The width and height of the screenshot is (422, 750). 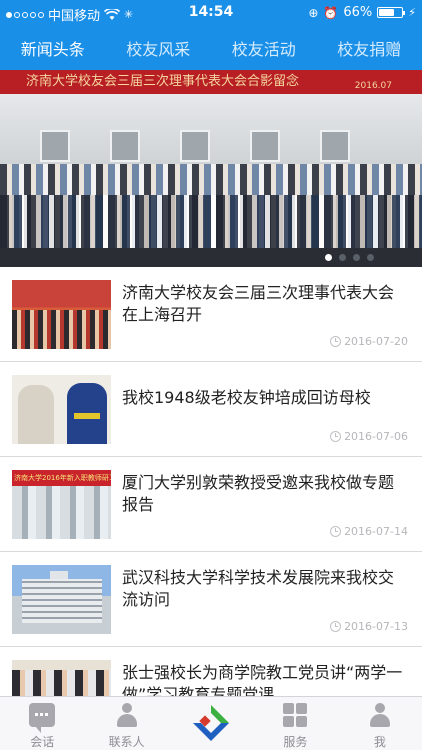 What do you see at coordinates (258, 588) in the screenshot?
I see `news-title: 武汉科技大学科学技术发展院来我校交流访问` at bounding box center [258, 588].